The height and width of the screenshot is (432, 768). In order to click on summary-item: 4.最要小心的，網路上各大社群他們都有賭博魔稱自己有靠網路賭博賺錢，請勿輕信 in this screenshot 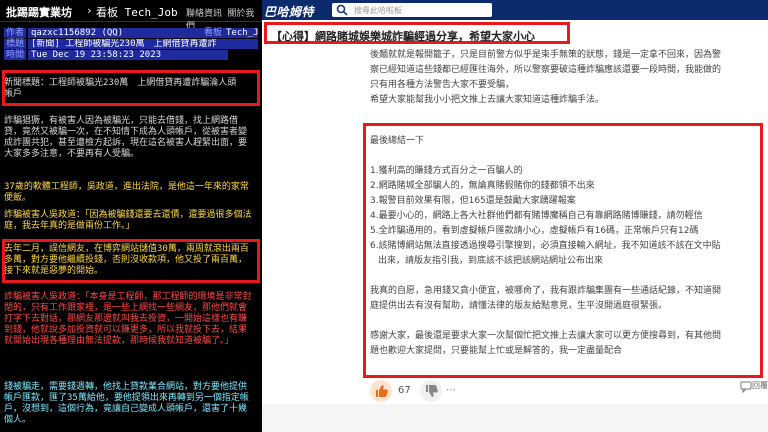, I will do `click(536, 216)`.